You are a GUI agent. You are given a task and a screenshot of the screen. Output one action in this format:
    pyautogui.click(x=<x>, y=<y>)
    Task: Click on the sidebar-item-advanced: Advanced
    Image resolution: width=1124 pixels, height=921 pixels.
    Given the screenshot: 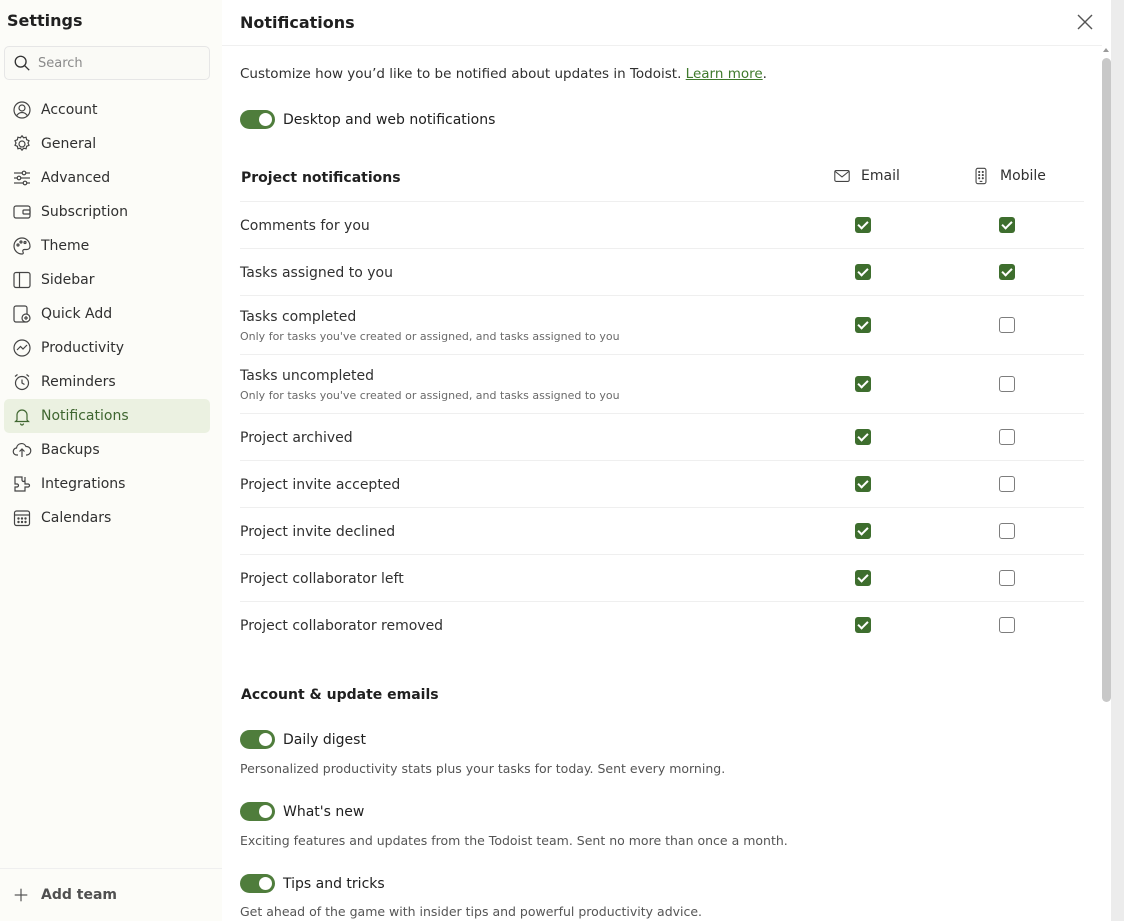 What is the action you would take?
    pyautogui.click(x=107, y=178)
    